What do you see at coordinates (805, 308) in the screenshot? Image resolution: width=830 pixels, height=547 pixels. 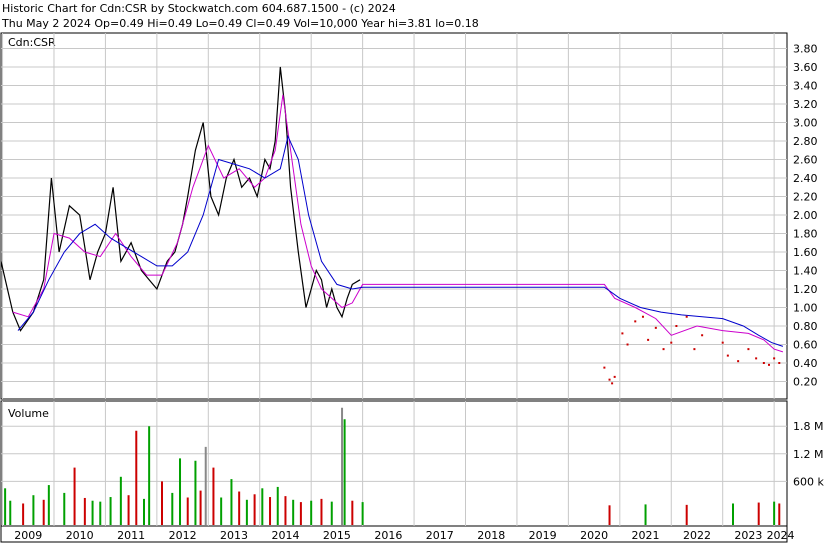 I see `price-tick-label: 1.00` at bounding box center [805, 308].